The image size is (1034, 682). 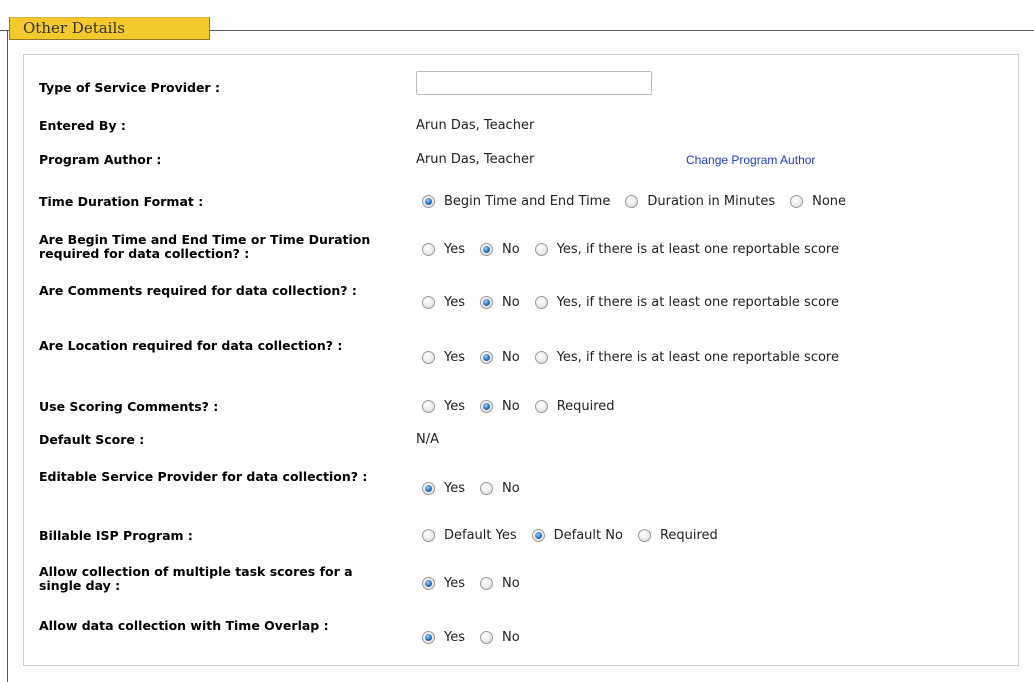 I want to click on field-label: Type of Service Provider :, so click(x=129, y=87).